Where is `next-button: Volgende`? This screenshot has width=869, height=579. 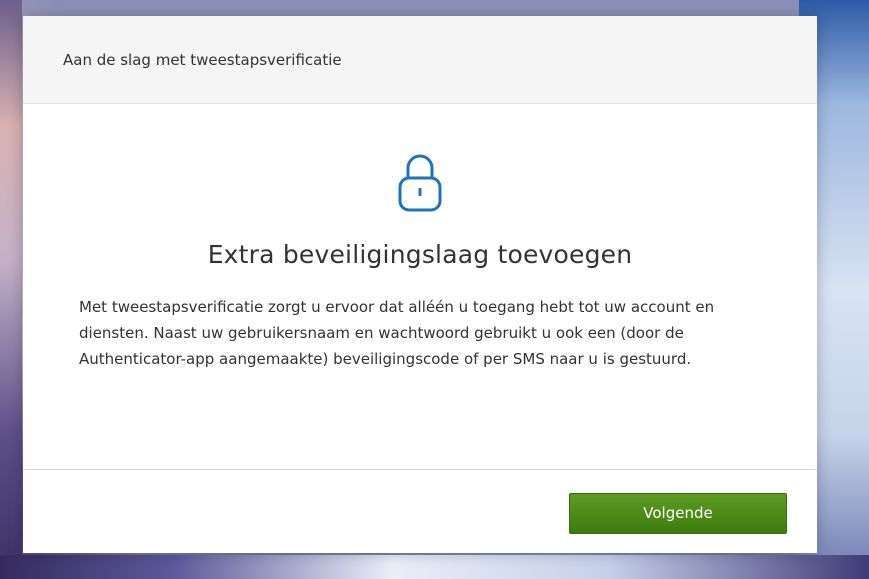
next-button: Volgende is located at coordinates (678, 513).